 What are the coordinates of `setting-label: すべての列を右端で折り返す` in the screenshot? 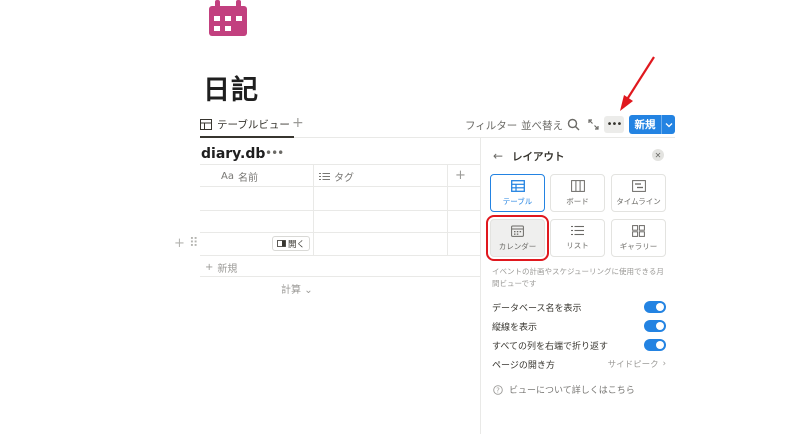 It's located at (550, 346).